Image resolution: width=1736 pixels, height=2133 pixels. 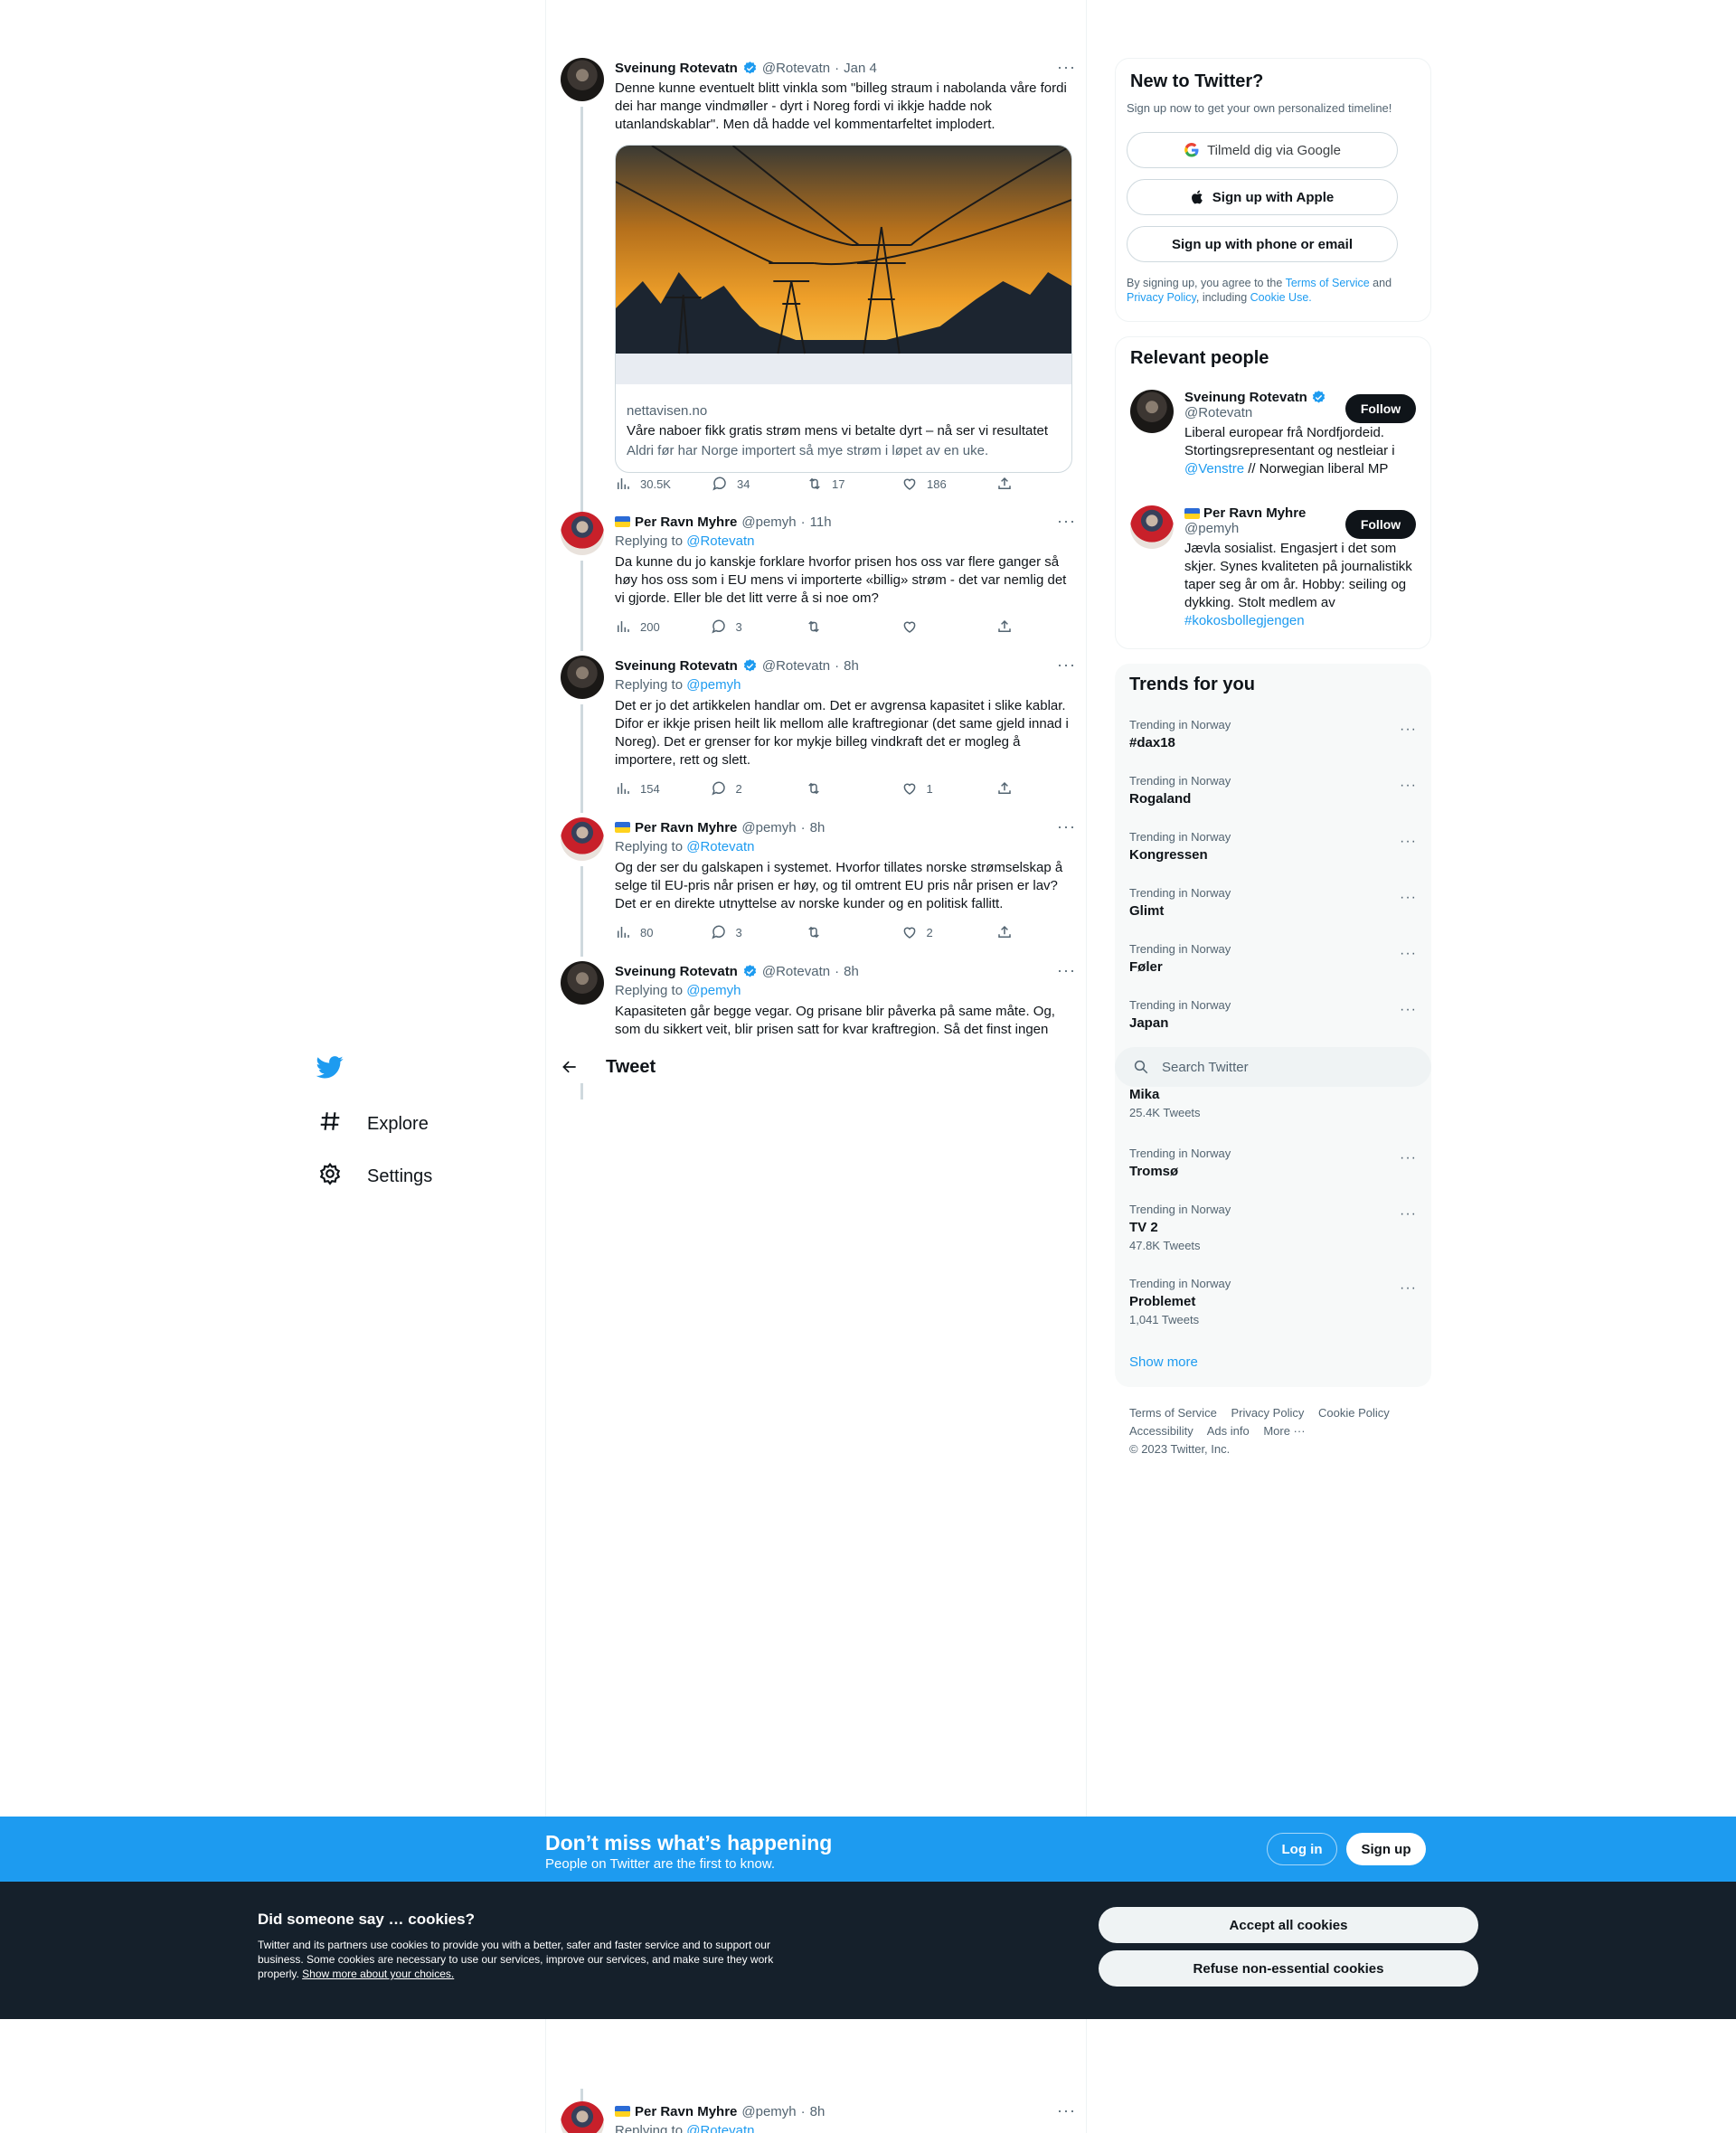 I want to click on footer-link: Cookie Policy, so click(x=1354, y=1413).